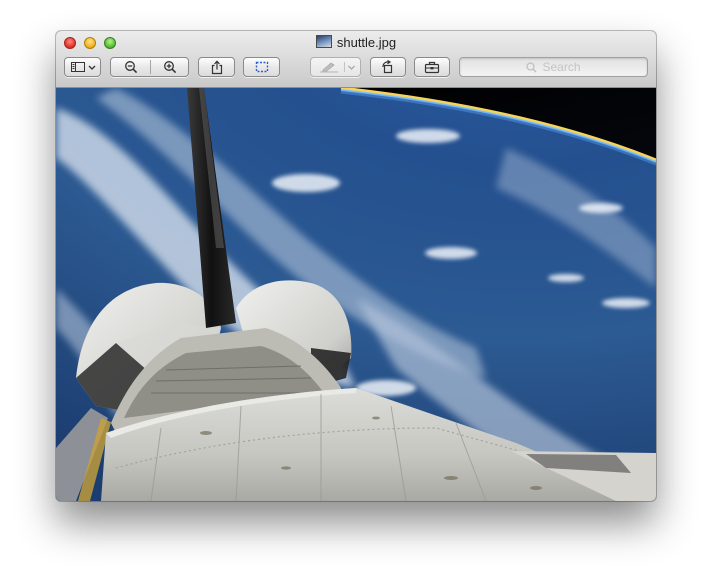 The width and height of the screenshot is (712, 581). I want to click on annotate-button, so click(335, 67).